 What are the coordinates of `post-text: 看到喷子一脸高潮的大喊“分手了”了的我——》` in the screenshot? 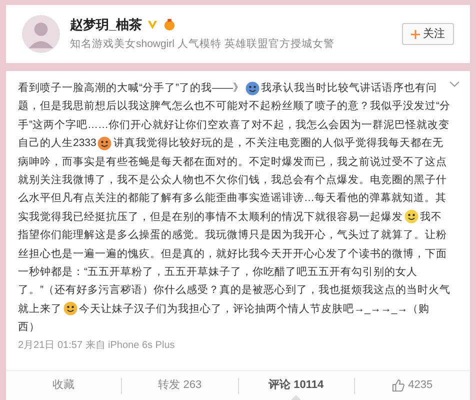 It's located at (131, 88).